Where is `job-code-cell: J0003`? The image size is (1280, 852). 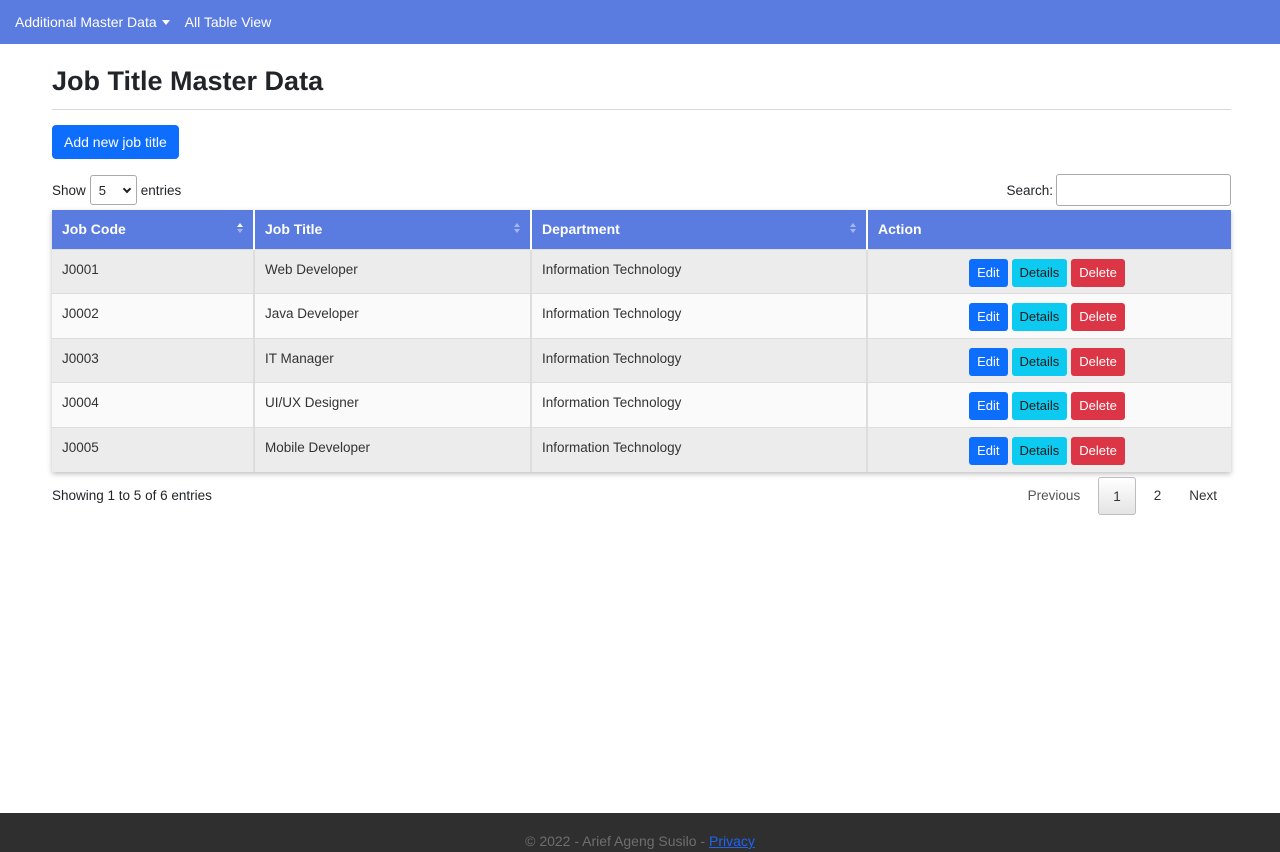 job-code-cell: J0003 is located at coordinates (153, 360).